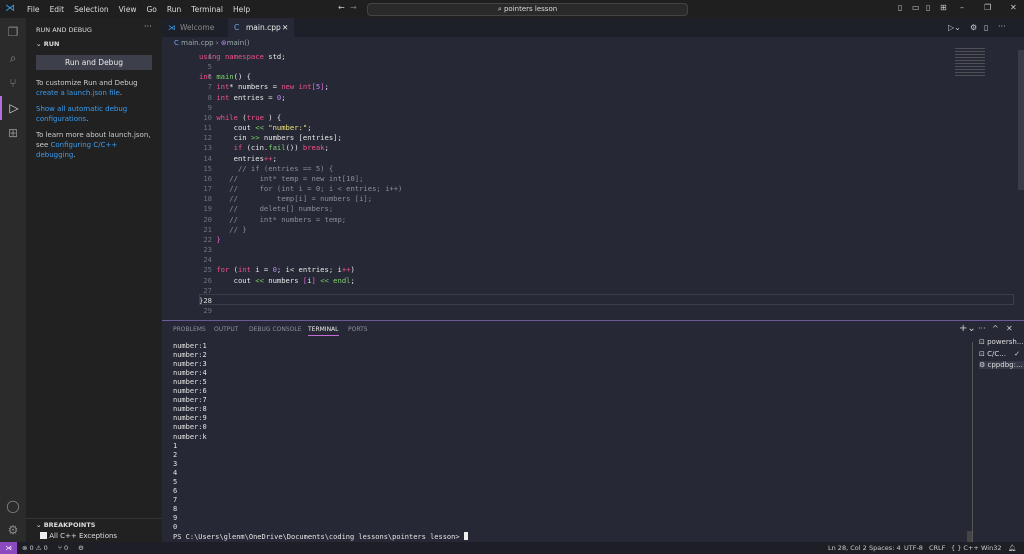 This screenshot has height=554, width=1024. I want to click on run-section-header: ⌄ RUN, so click(47, 44).